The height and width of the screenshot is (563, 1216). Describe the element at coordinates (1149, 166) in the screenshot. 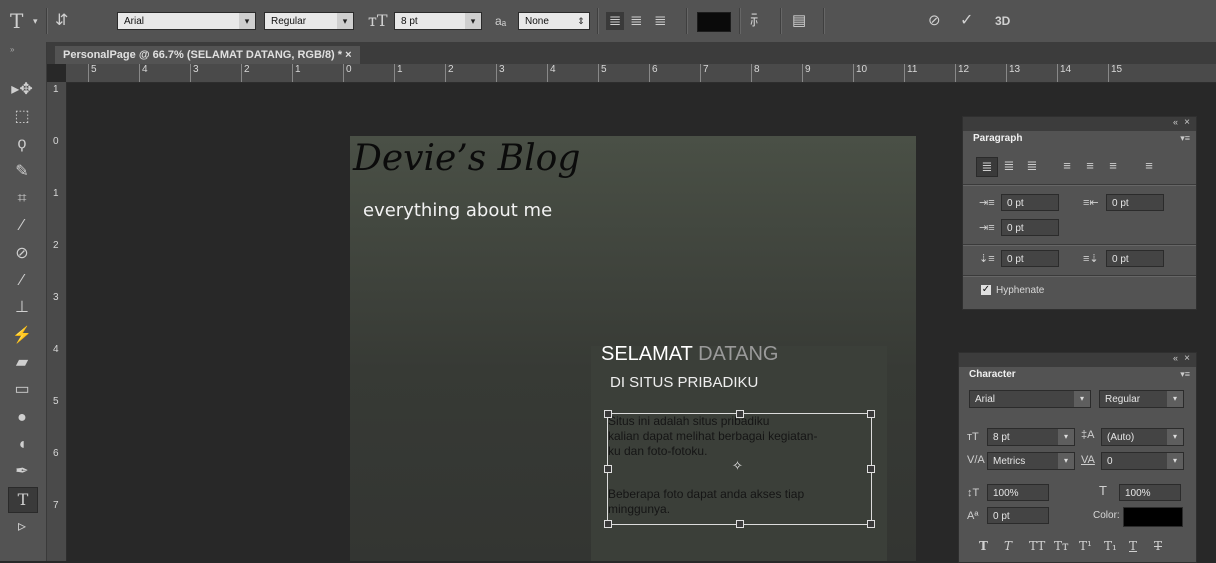

I see `justify-all-icon: ≡` at that location.